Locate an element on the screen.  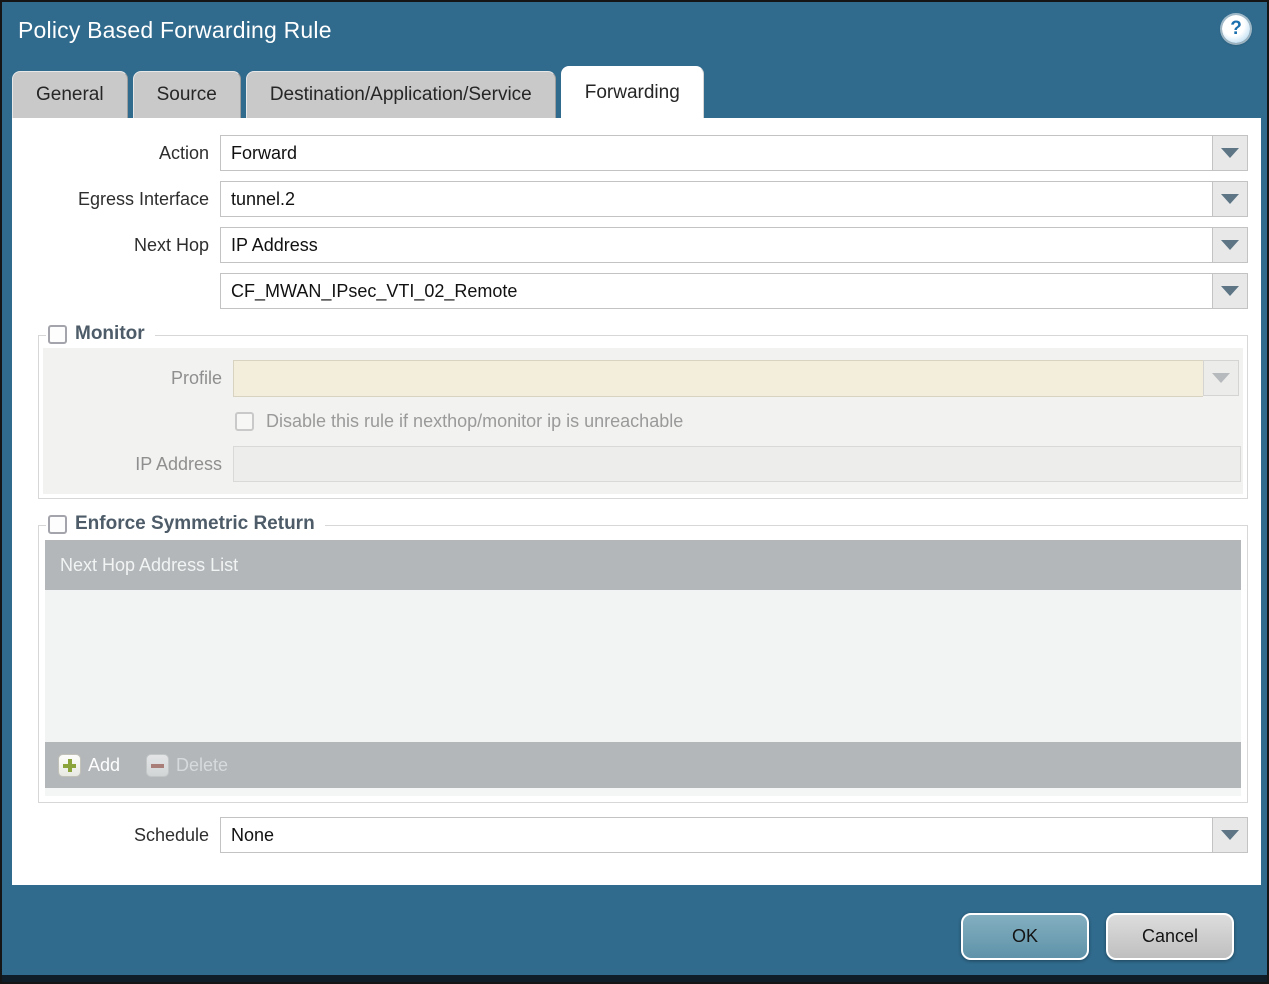
monitor-legend-label: Monitor is located at coordinates (110, 333).